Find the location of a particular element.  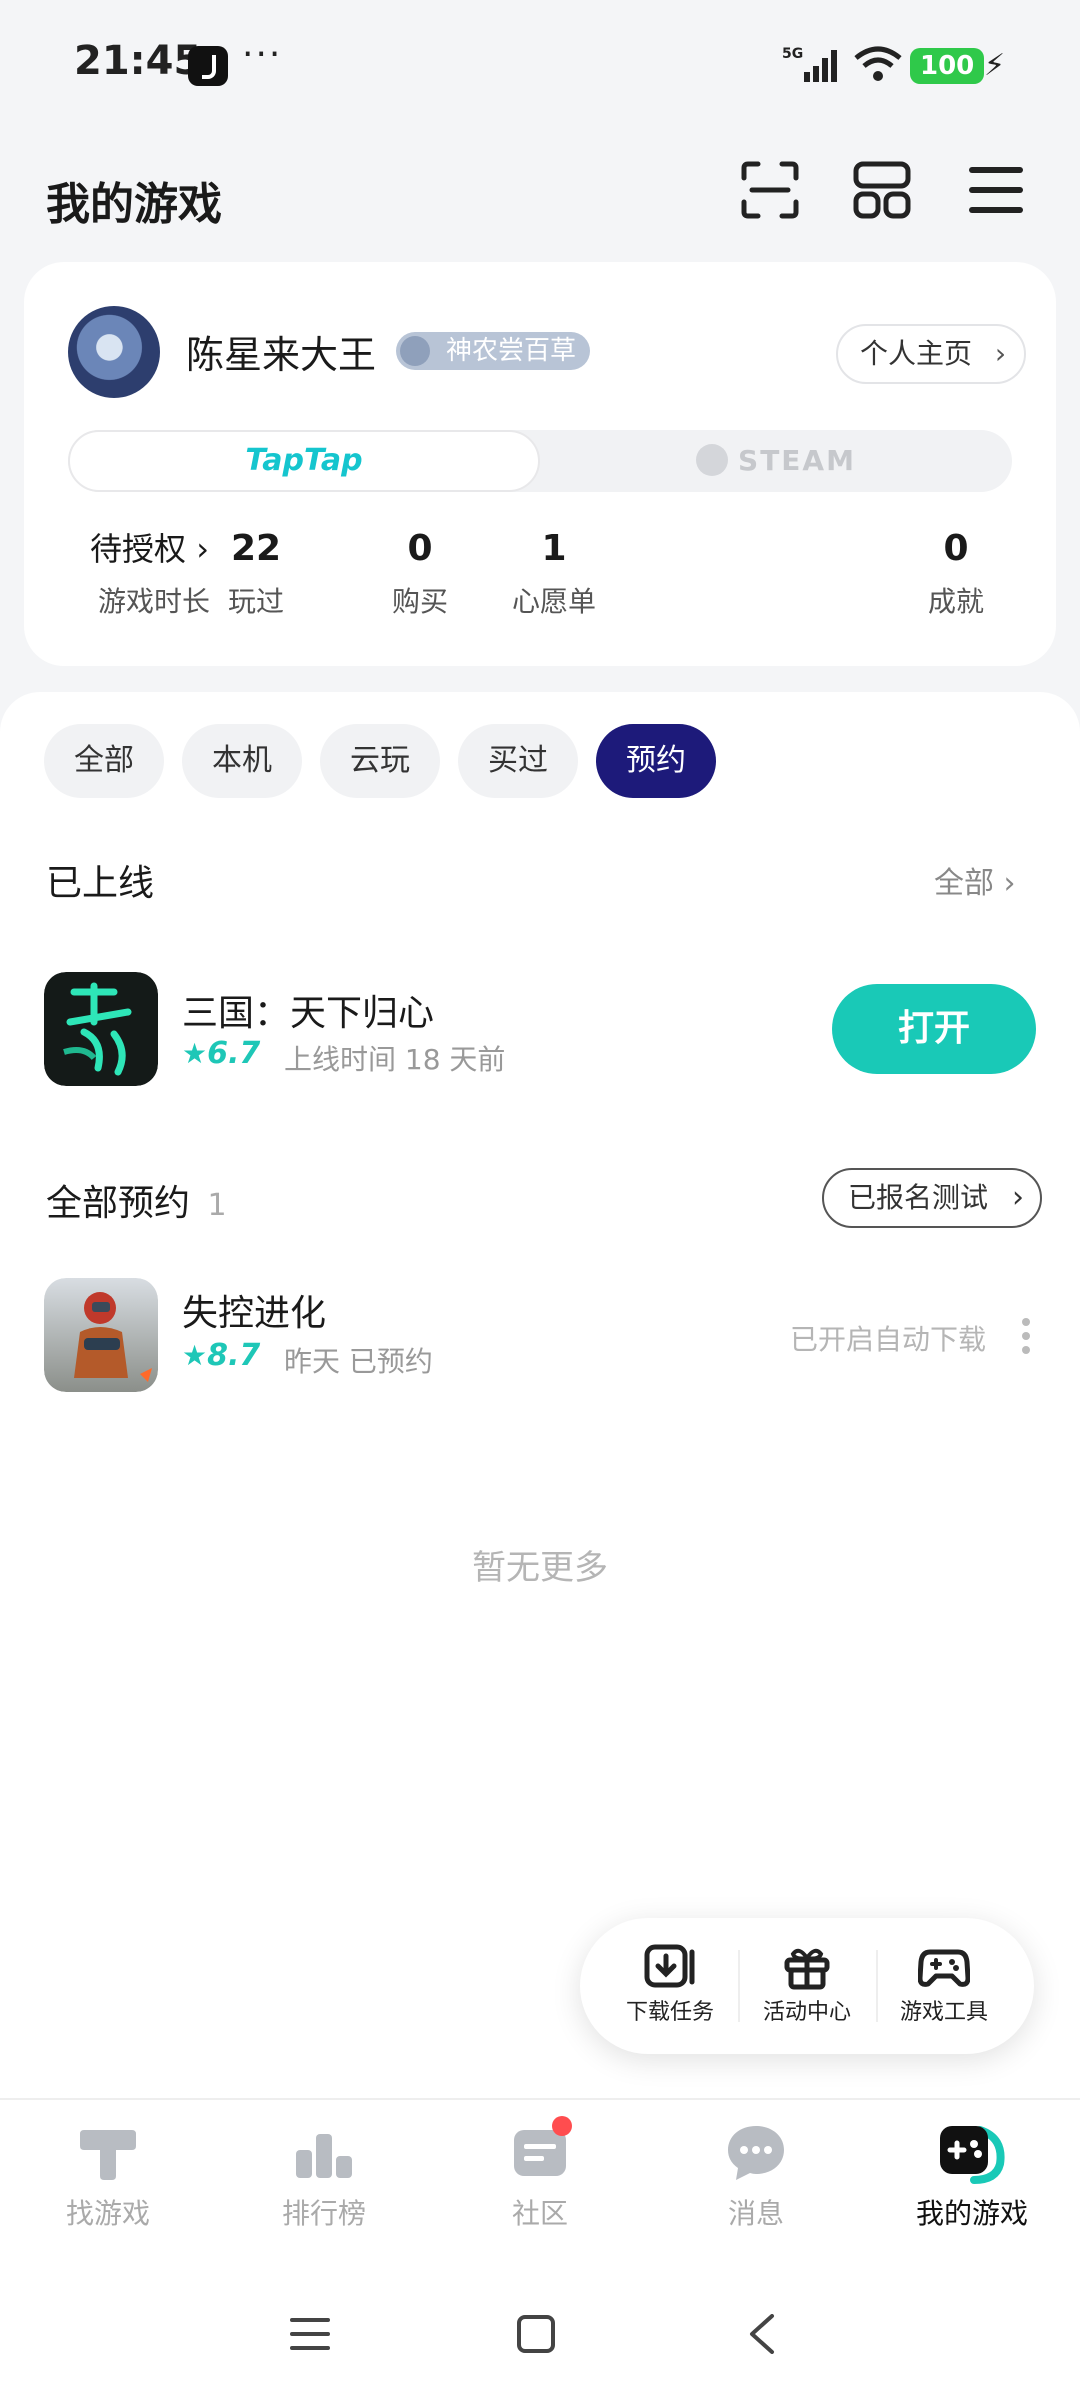

title-badge-label: 神农尝百草 is located at coordinates (511, 351).